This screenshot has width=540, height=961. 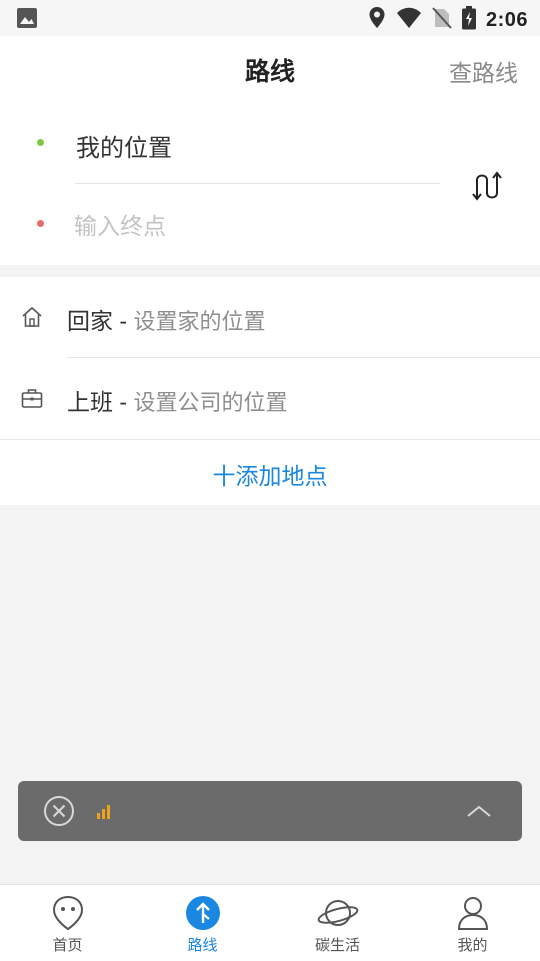 What do you see at coordinates (270, 317) in the screenshot?
I see `home-place-row: 回家 - 设置家的位置` at bounding box center [270, 317].